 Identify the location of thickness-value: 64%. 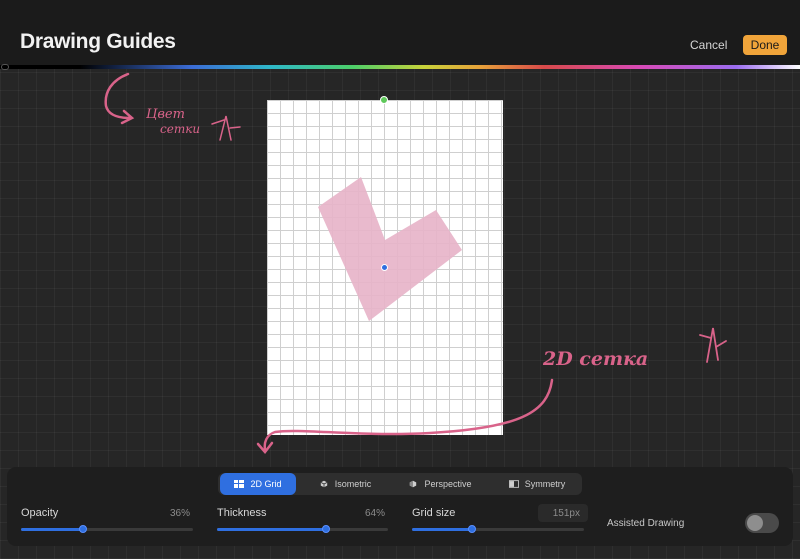
(374, 513).